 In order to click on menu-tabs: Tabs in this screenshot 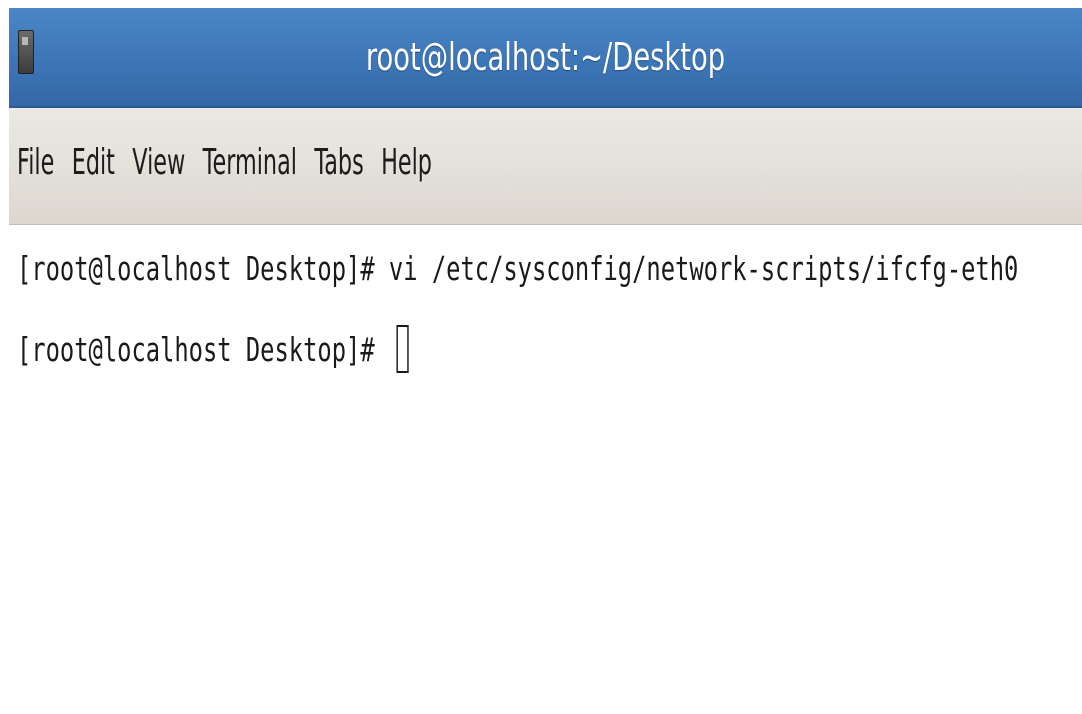, I will do `click(338, 162)`.